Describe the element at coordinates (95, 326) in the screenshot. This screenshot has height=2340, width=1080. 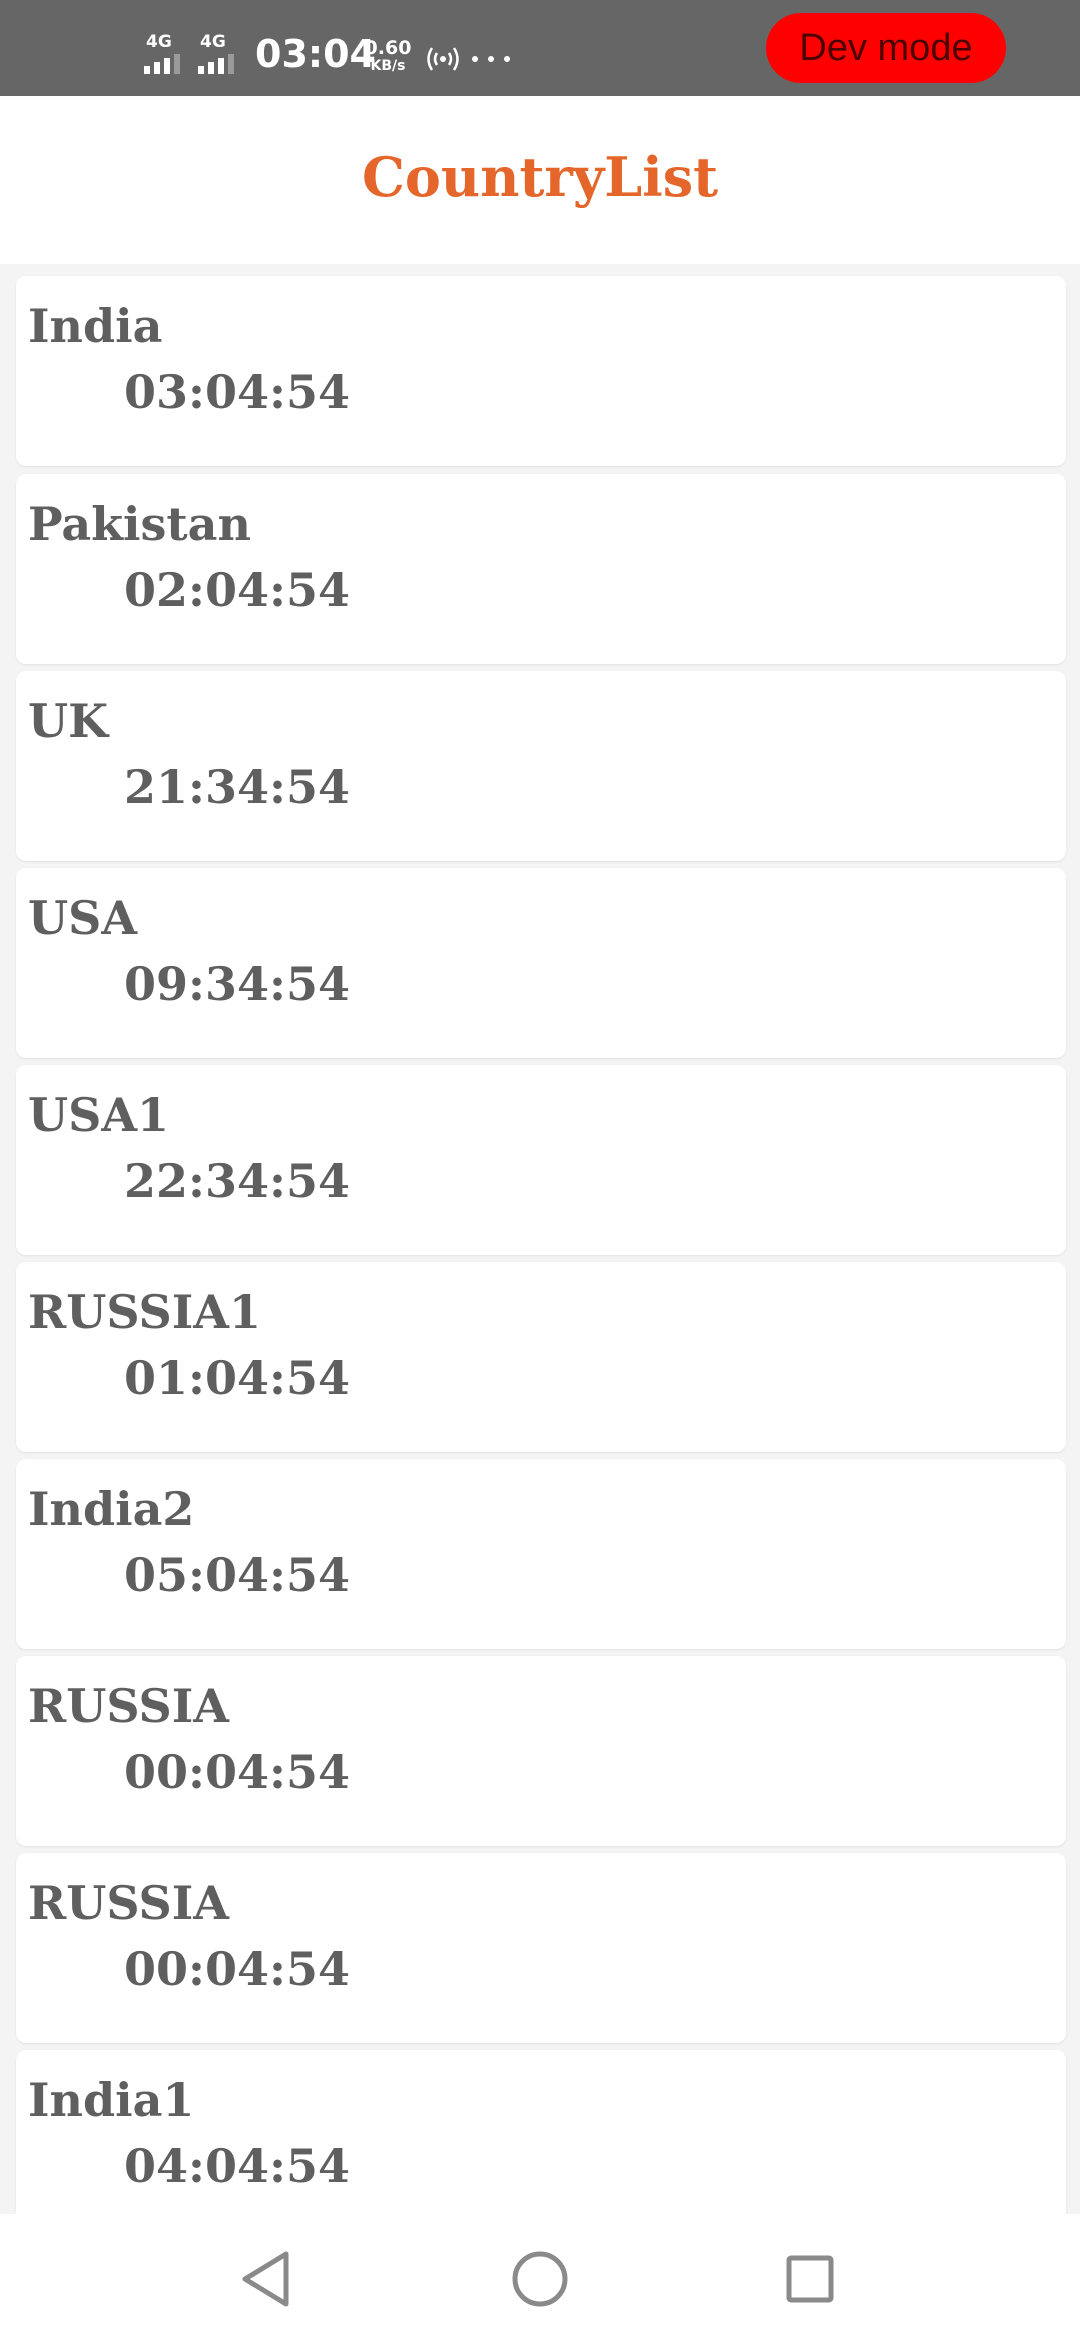
I see `country-name: India` at that location.